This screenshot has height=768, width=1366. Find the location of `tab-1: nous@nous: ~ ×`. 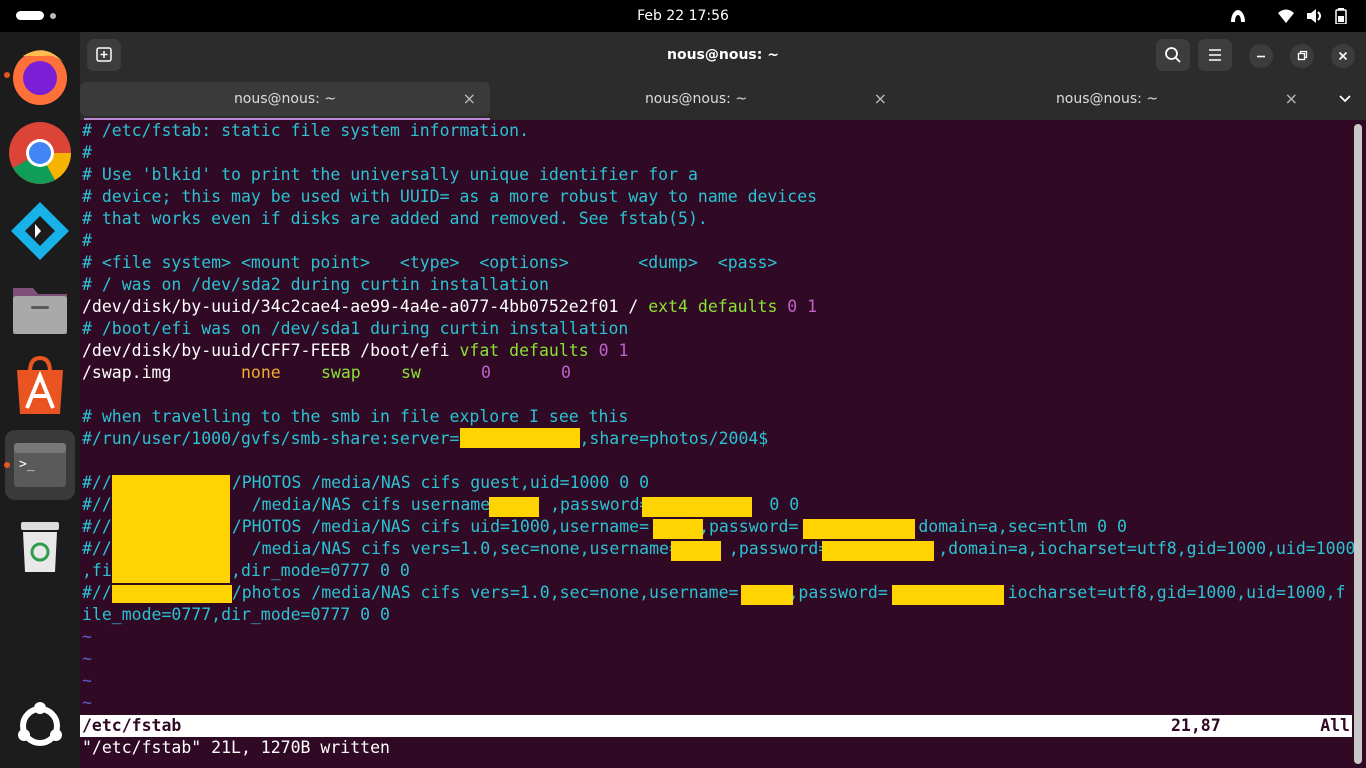

tab-1: nous@nous: ~ × is located at coordinates (285, 99).